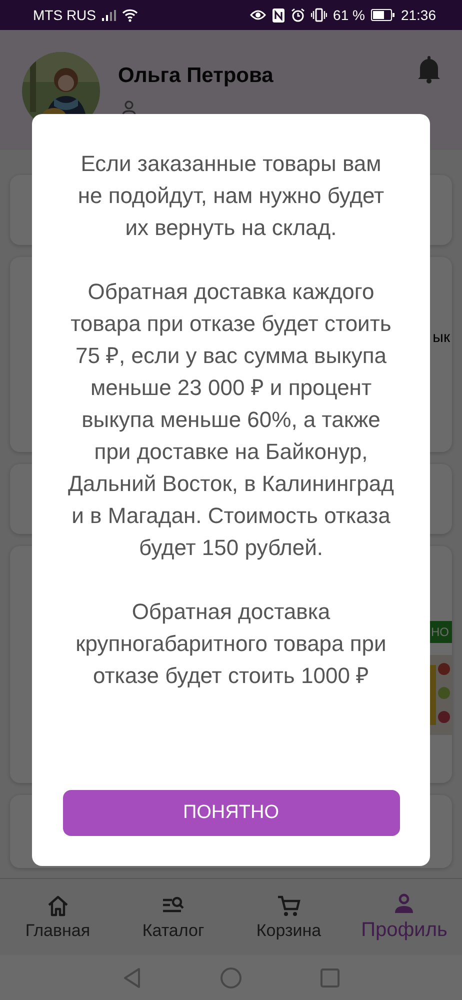  I want to click on battery-percent: 61 %, so click(349, 15).